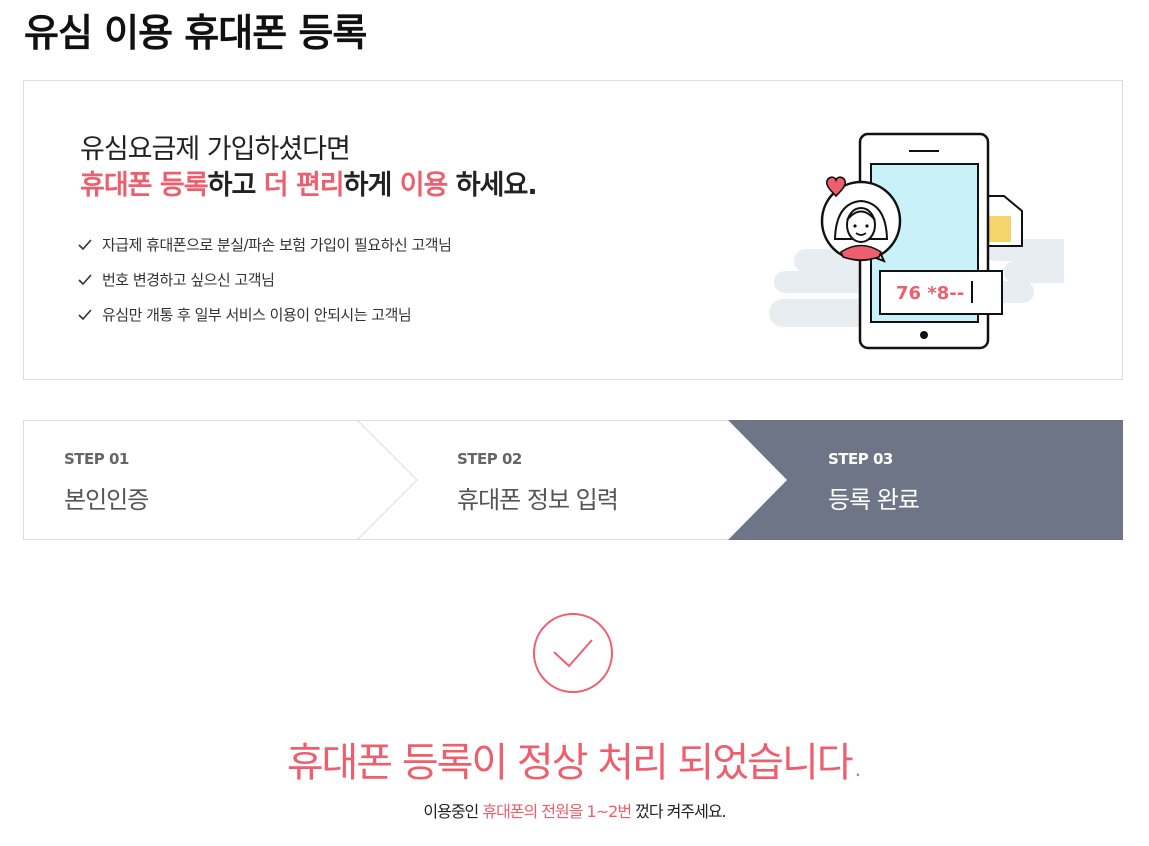  Describe the element at coordinates (106, 500) in the screenshot. I see `step-1-name: 본인인증` at that location.